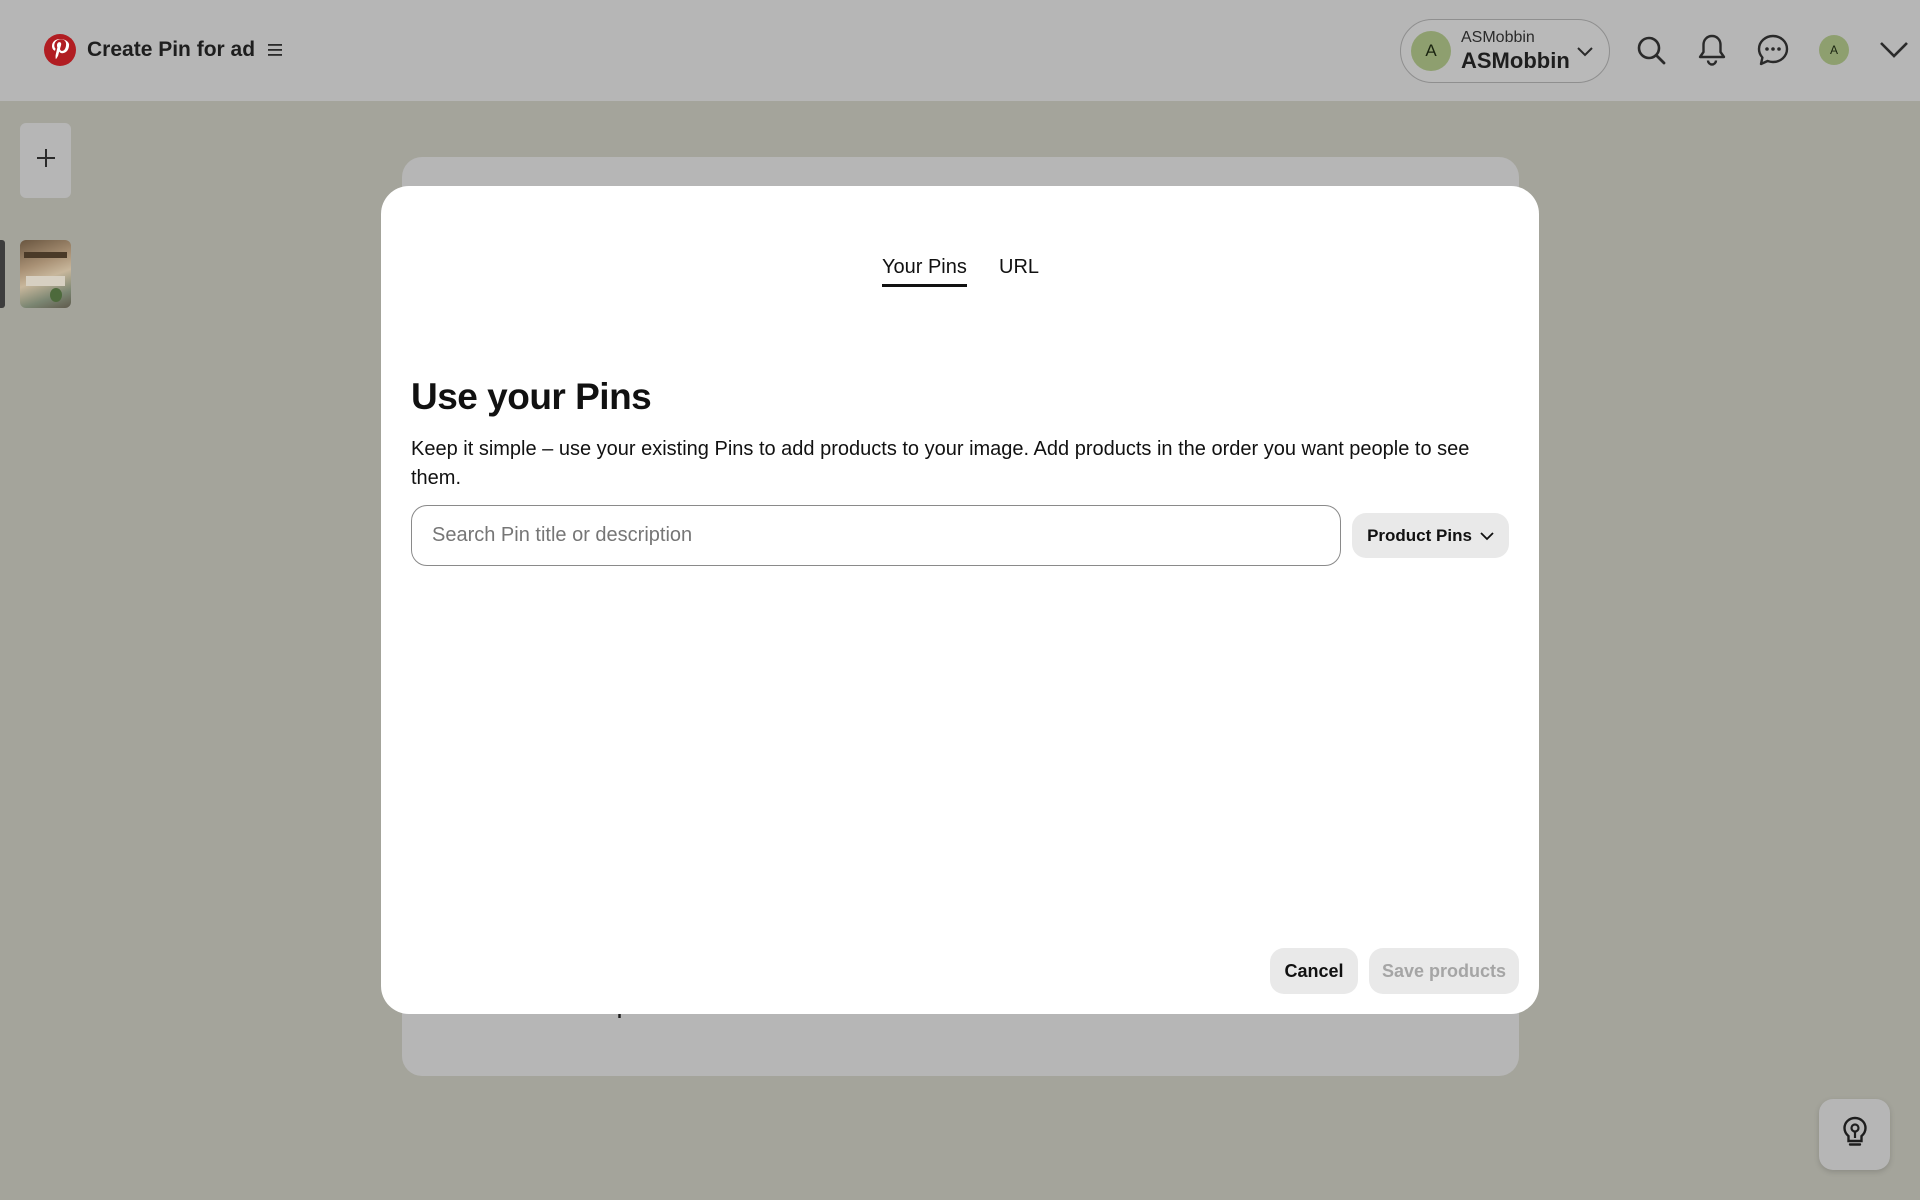 The image size is (1920, 1200). Describe the element at coordinates (1515, 61) in the screenshot. I see `account-name: ASMobbin` at that location.